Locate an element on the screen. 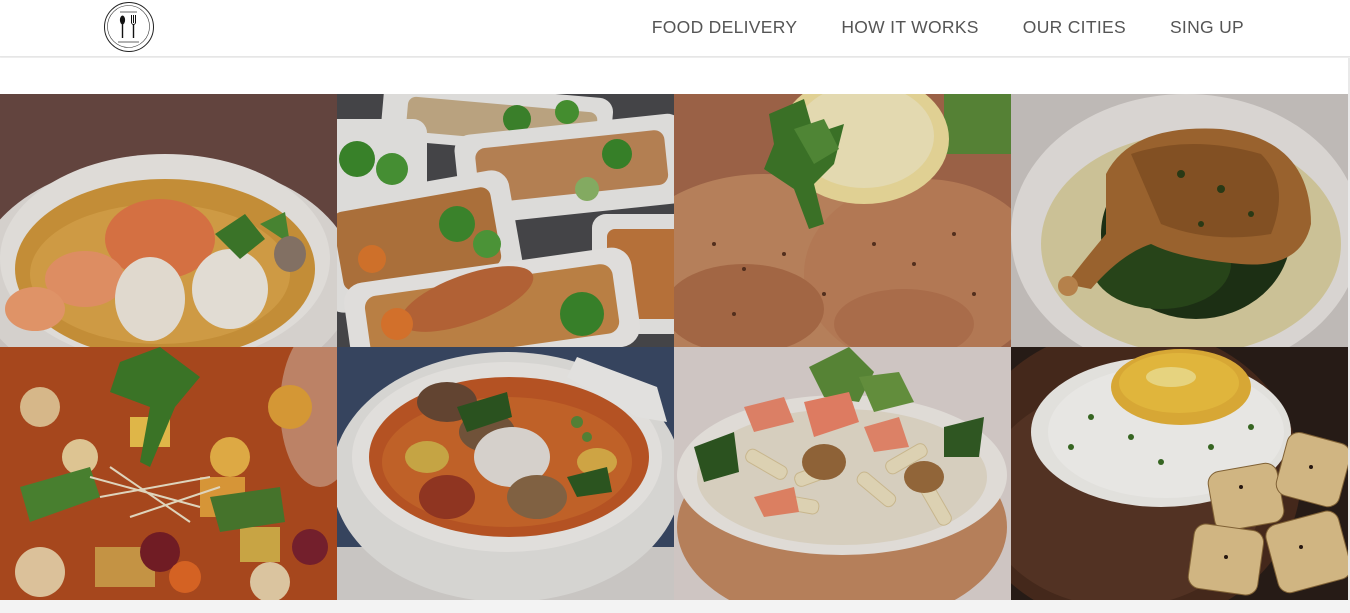  roast-chicken-spinach-photo is located at coordinates (1179, 220).